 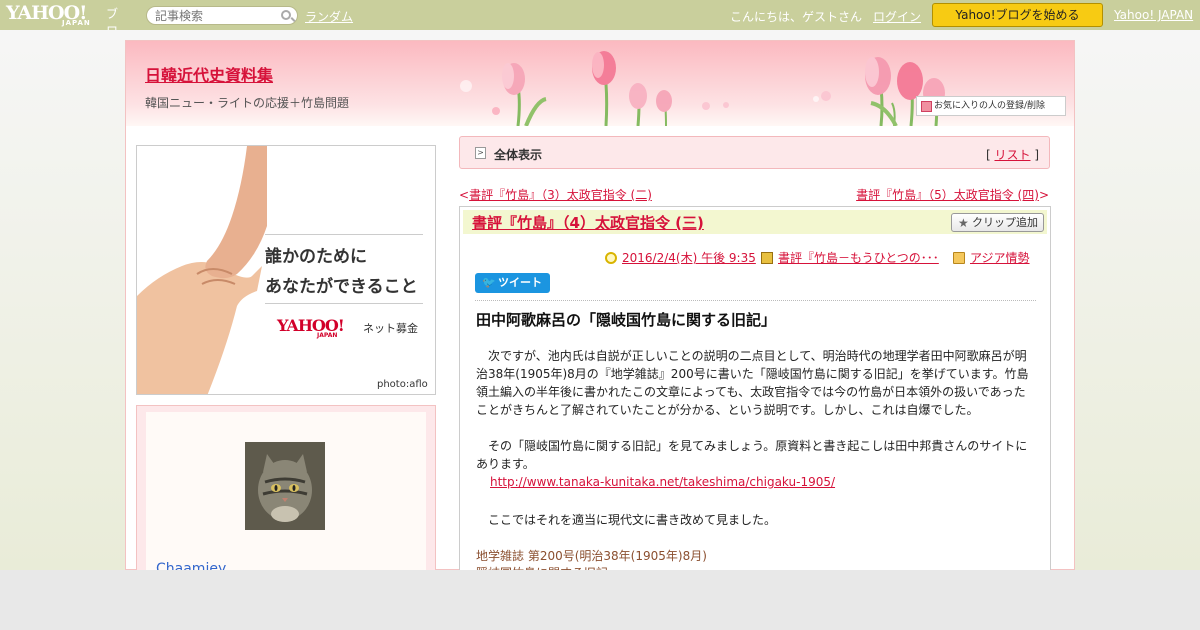 I want to click on star-icon: ★, so click(x=963, y=223).